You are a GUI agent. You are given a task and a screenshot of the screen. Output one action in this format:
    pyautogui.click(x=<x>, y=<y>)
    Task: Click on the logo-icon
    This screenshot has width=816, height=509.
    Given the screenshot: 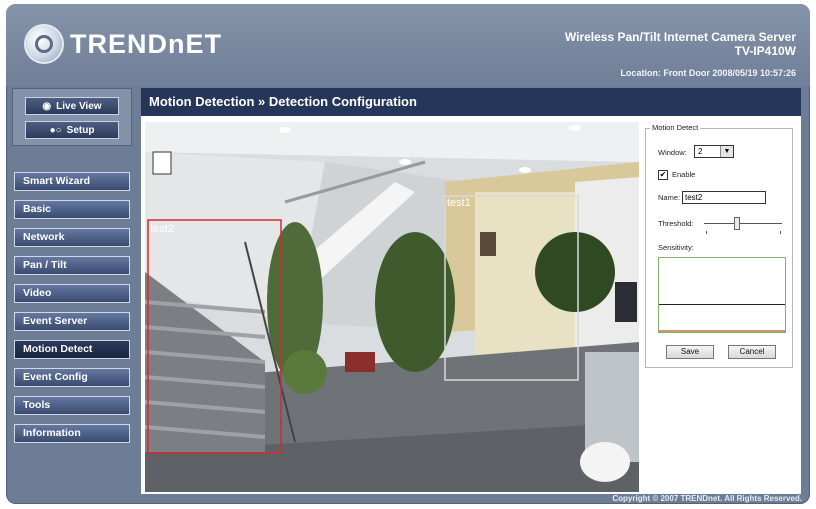 What is the action you would take?
    pyautogui.click(x=44, y=44)
    